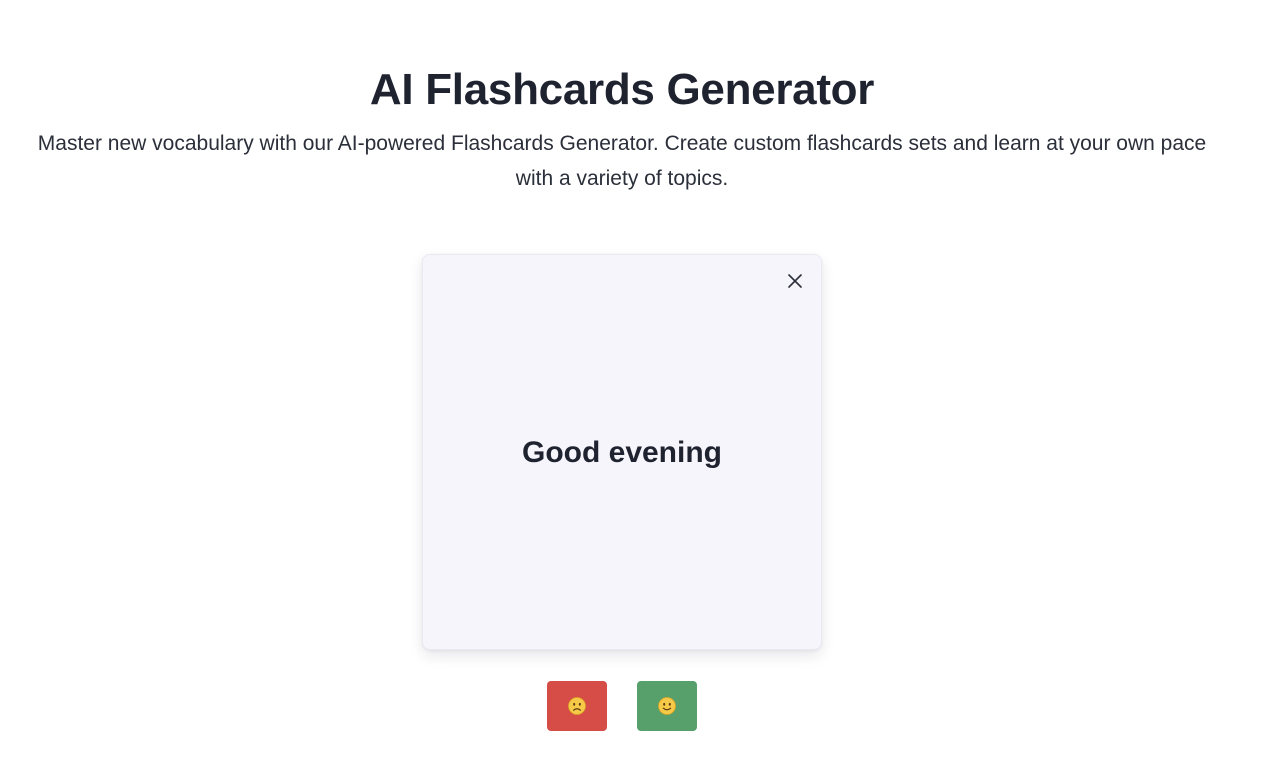  I want to click on smiling-face-icon, so click(667, 706).